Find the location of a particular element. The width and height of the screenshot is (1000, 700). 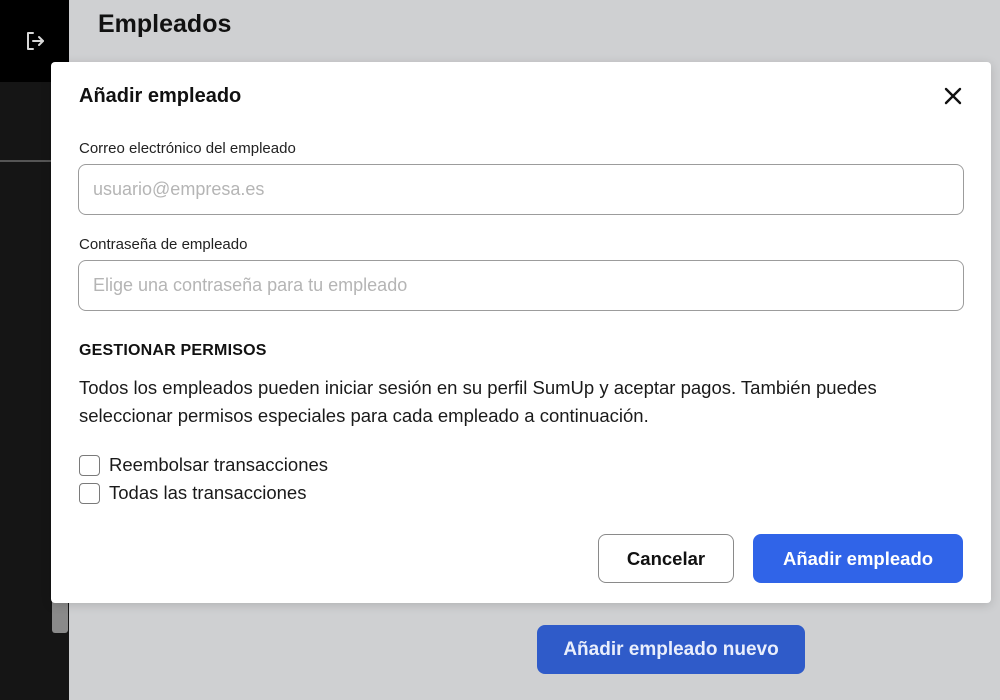

refund-permission-checkbox is located at coordinates (89, 465).